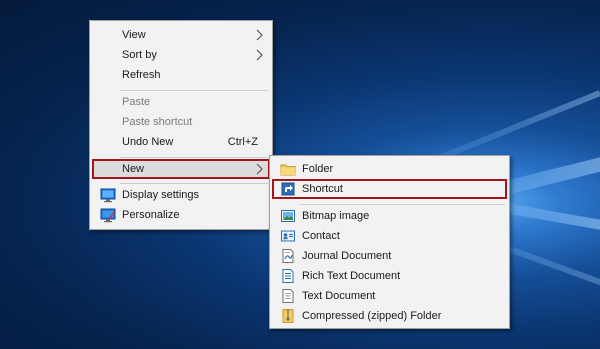 This screenshot has width=600, height=349. I want to click on menu-item-label: Paste, so click(136, 102).